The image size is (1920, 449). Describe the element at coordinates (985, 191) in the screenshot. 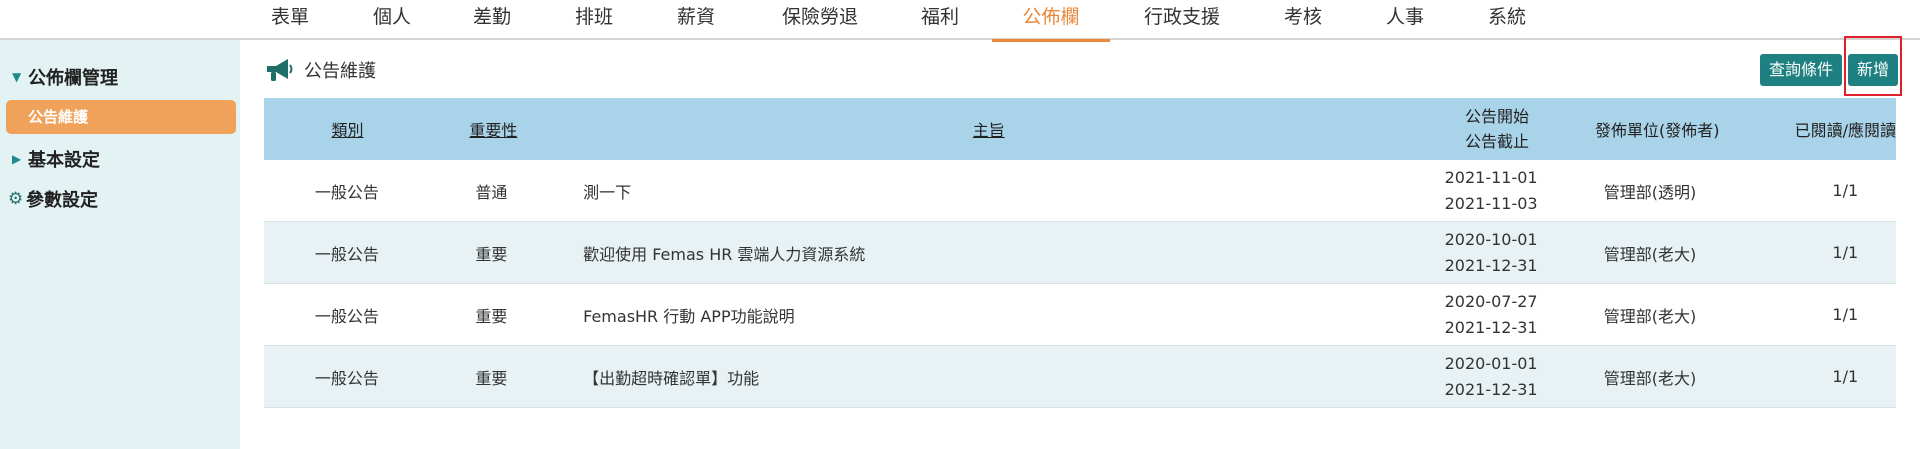

I see `row-subject: 測一下` at that location.